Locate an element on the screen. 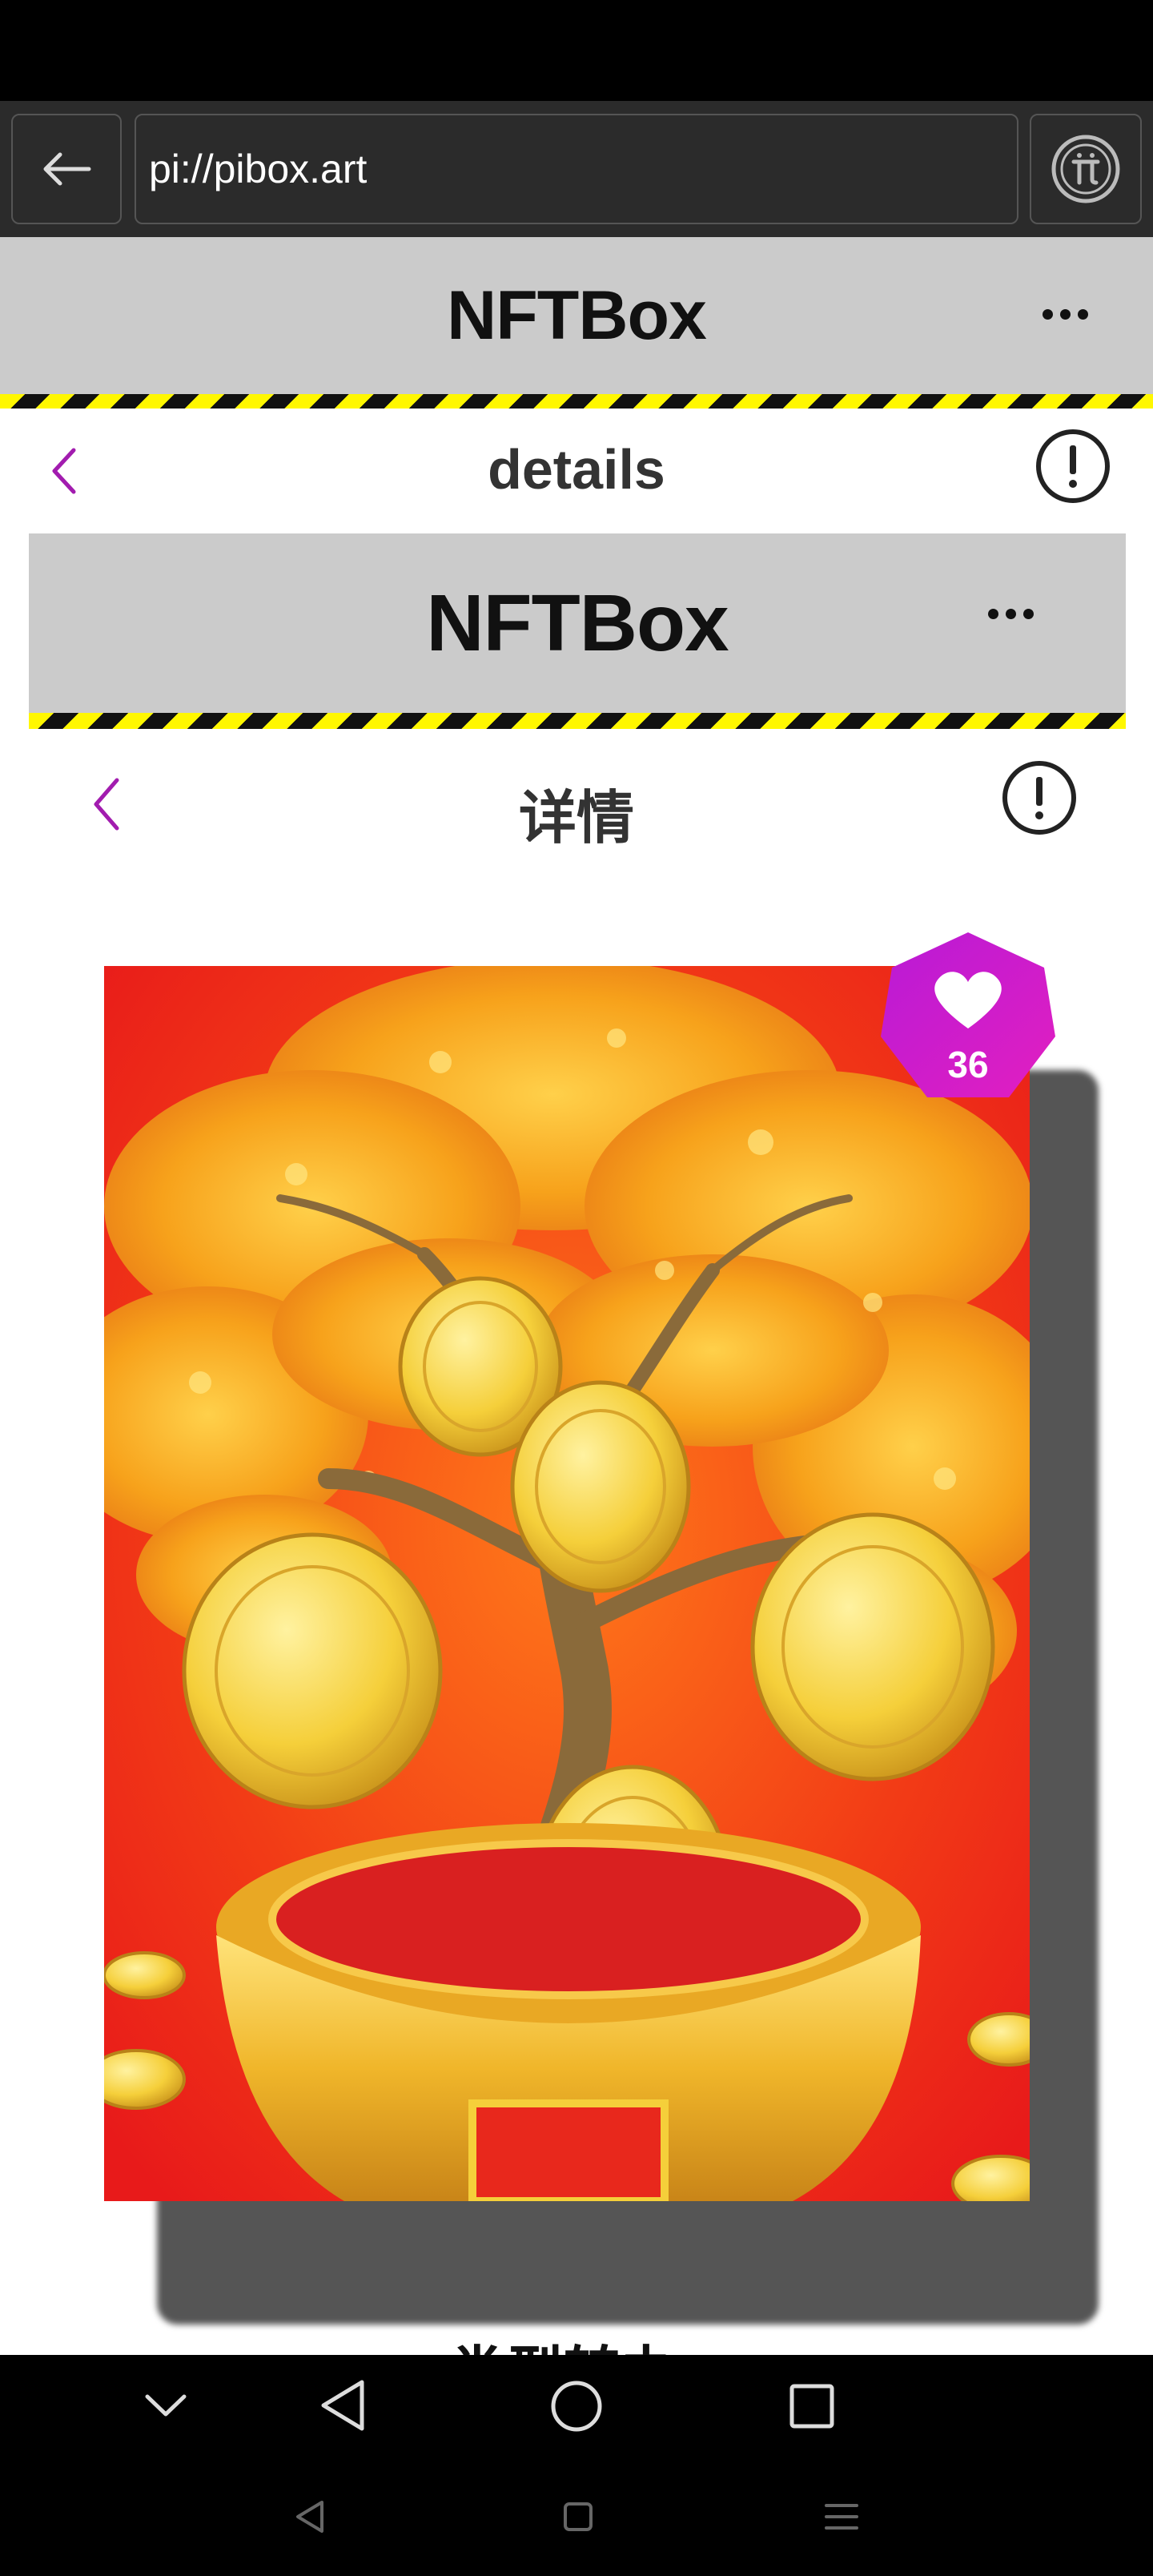  url-field: pi://pibox.art is located at coordinates (576, 169).